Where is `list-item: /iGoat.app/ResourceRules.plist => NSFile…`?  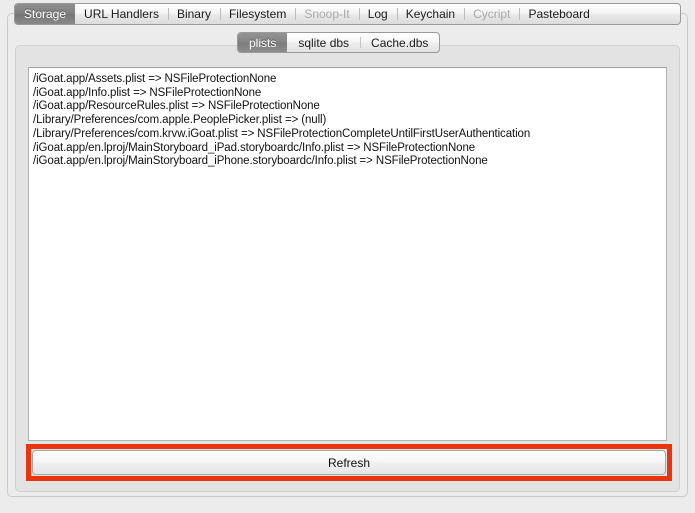
list-item: /iGoat.app/ResourceRules.plist => NSFile… is located at coordinates (349, 107).